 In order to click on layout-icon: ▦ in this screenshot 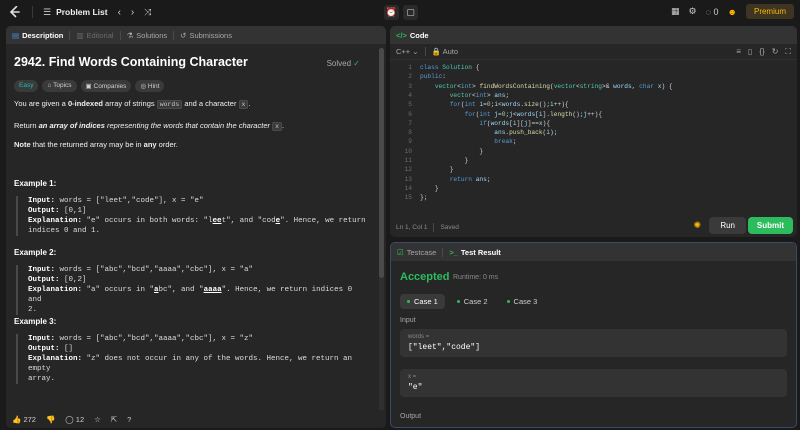, I will do `click(675, 11)`.